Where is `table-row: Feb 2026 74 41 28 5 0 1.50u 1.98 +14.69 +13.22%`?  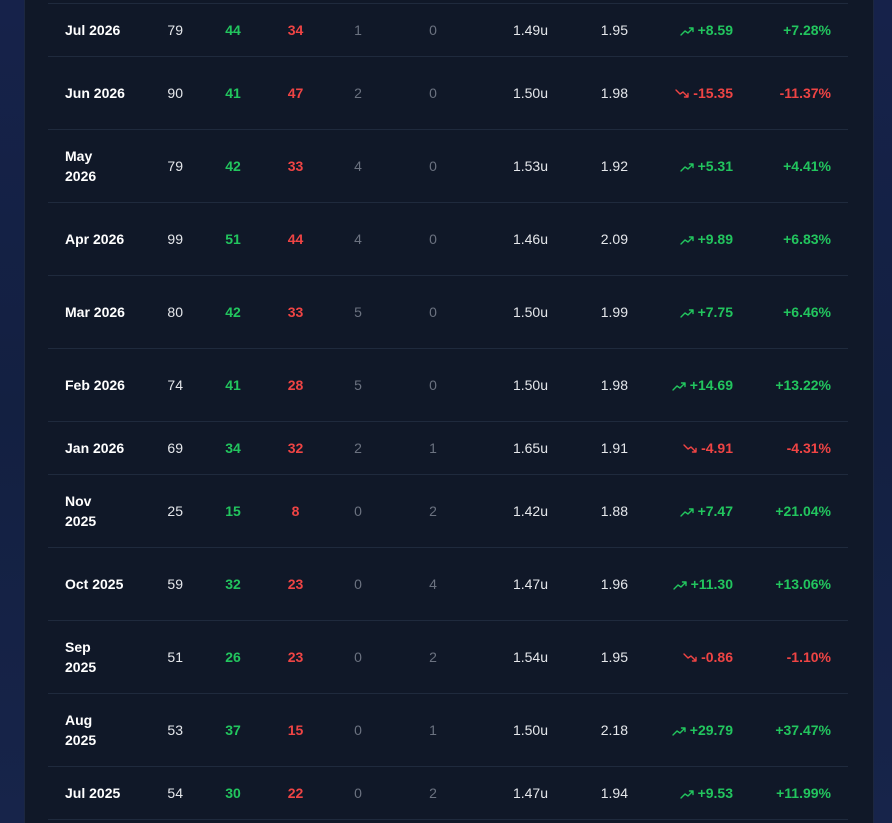 table-row: Feb 2026 74 41 28 5 0 1.50u 1.98 +14.69 +13.22% is located at coordinates (448, 385).